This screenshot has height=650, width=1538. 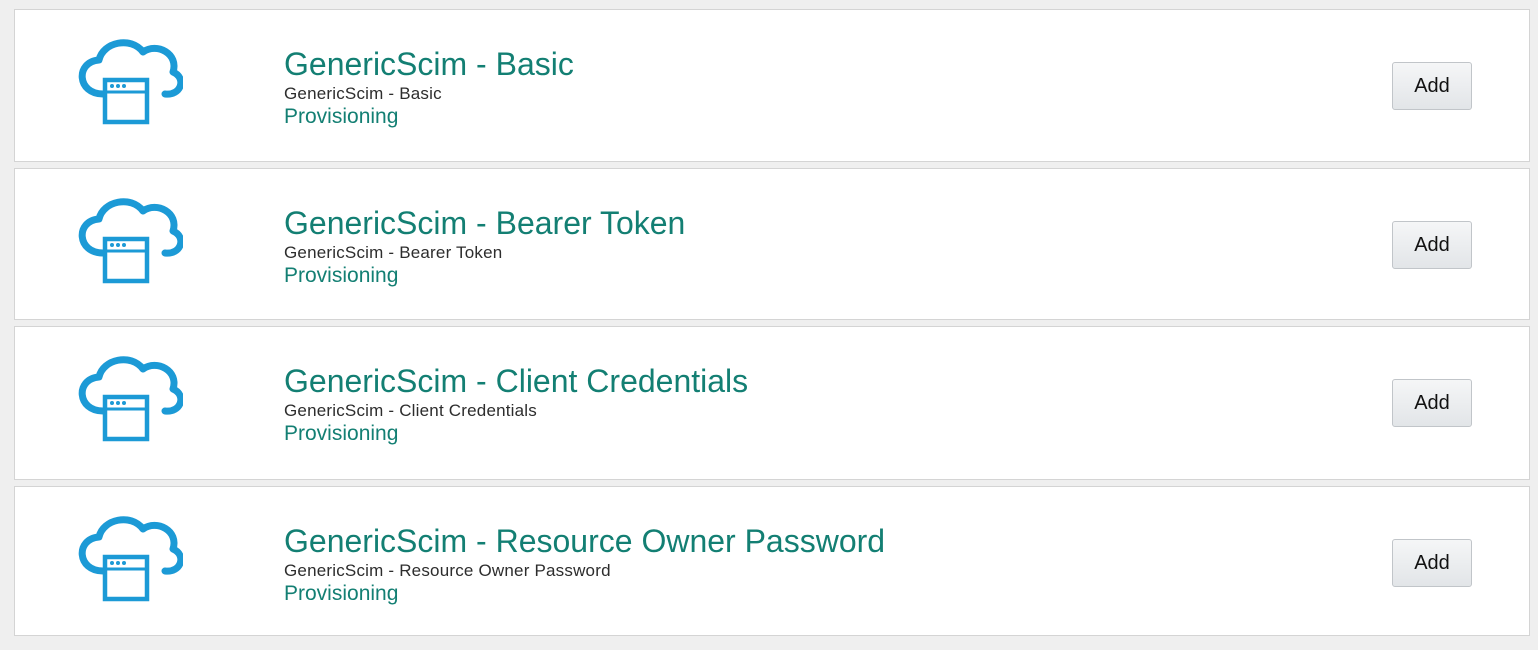 What do you see at coordinates (410, 410) in the screenshot?
I see `app-subtitle: GenericScim - Client Credentials` at bounding box center [410, 410].